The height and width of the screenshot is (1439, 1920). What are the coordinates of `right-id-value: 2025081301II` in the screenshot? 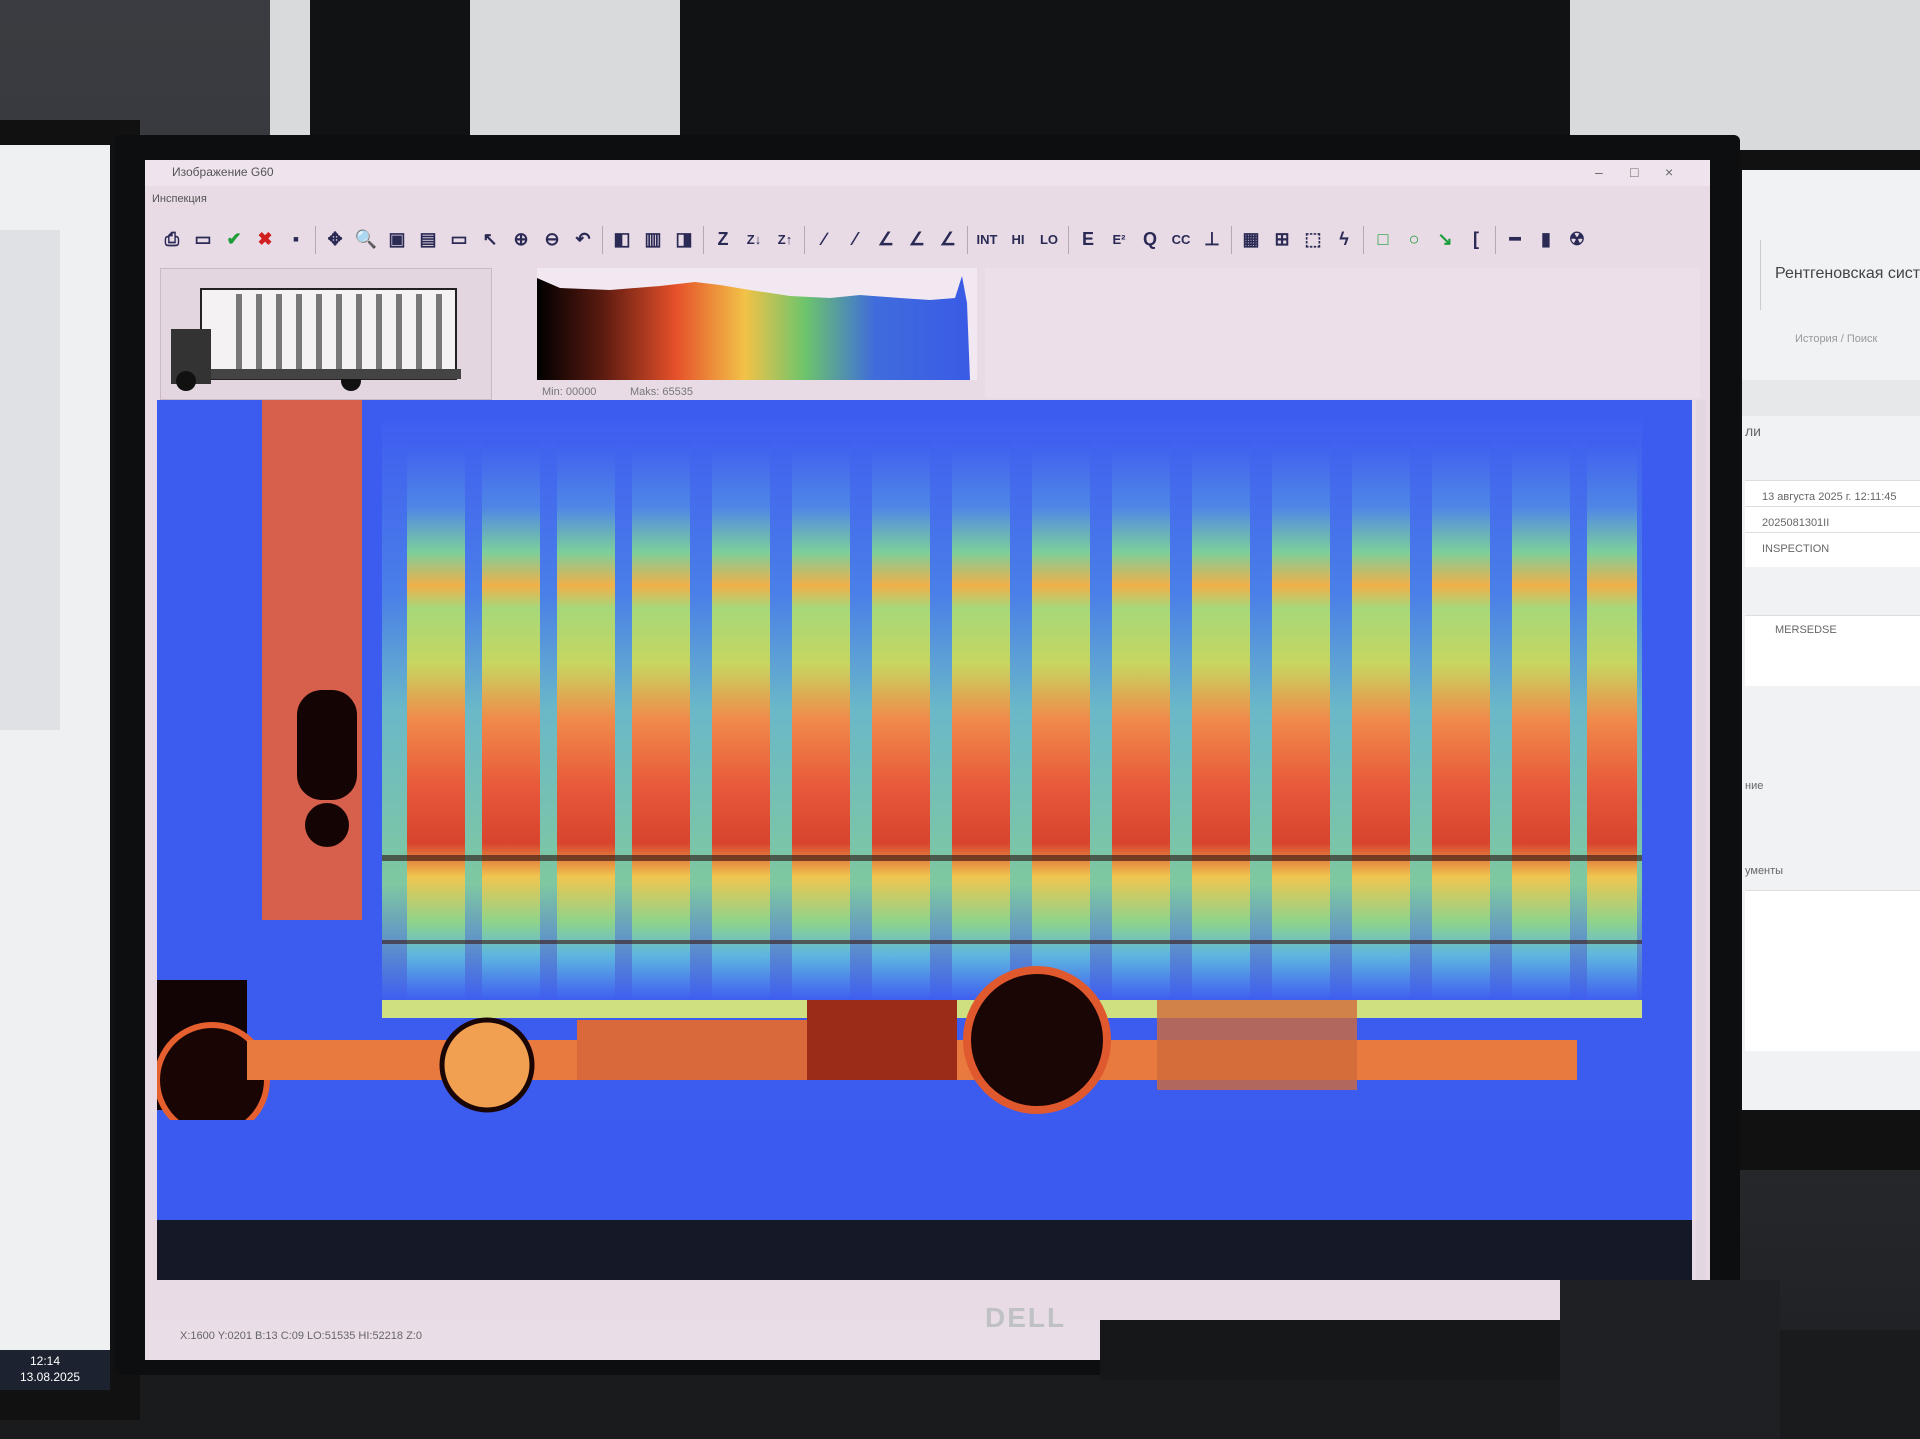 It's located at (1796, 523).